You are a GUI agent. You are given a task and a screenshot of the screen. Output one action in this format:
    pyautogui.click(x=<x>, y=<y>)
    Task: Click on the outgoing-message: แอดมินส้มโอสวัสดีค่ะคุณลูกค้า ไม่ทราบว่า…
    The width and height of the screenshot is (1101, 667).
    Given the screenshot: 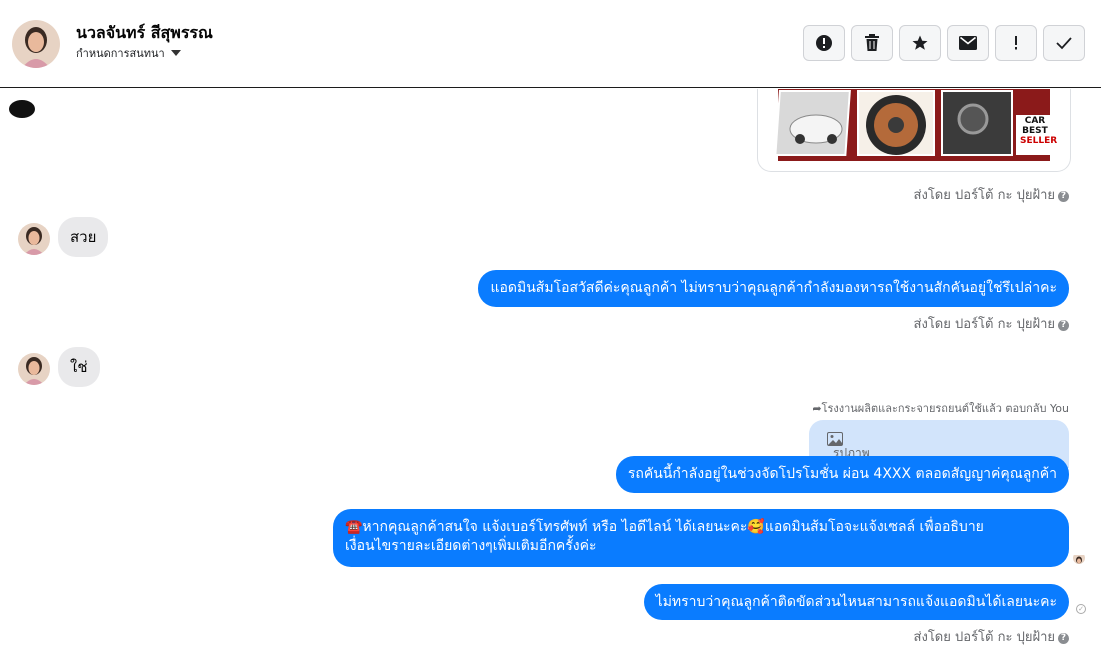 What is the action you would take?
    pyautogui.click(x=773, y=288)
    